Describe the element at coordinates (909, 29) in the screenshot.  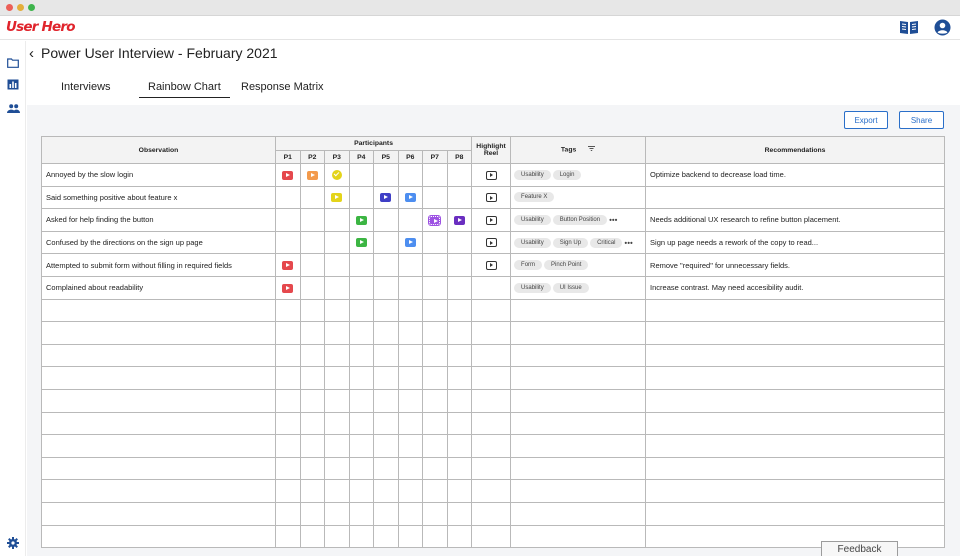
I see `book-icon` at that location.